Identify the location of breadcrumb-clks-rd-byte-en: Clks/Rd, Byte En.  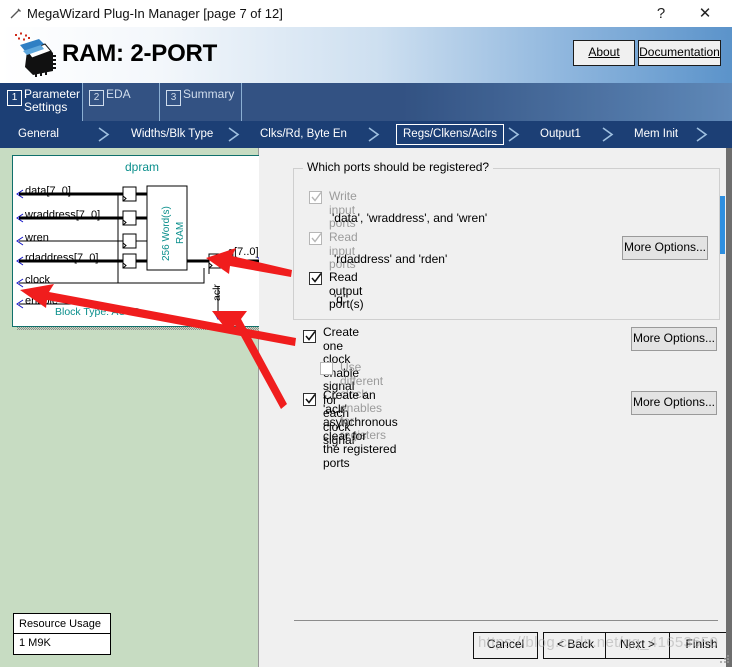
(303, 134).